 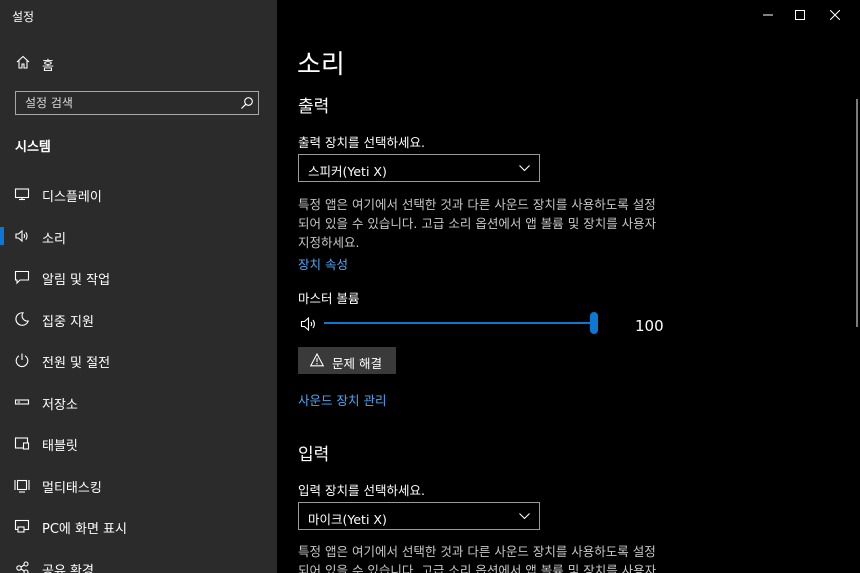 I want to click on sidebar-item-tablet: 태블릿, so click(x=138, y=443).